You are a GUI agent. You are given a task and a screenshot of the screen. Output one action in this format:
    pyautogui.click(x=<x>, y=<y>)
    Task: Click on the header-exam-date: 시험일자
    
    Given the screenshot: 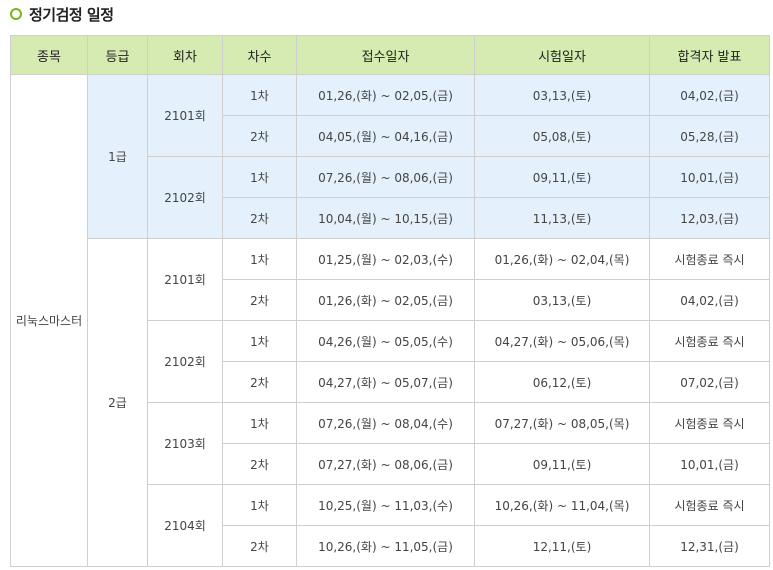 What is the action you would take?
    pyautogui.click(x=562, y=55)
    